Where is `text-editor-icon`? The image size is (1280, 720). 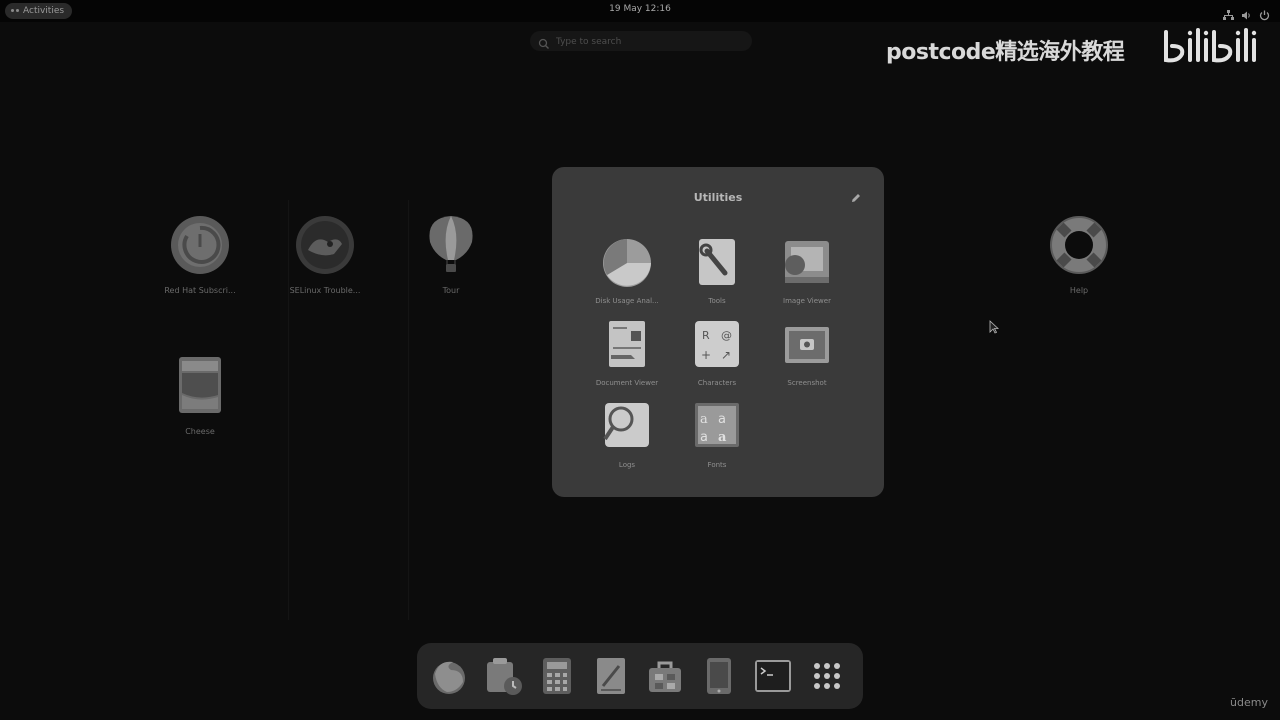 text-editor-icon is located at coordinates (611, 676).